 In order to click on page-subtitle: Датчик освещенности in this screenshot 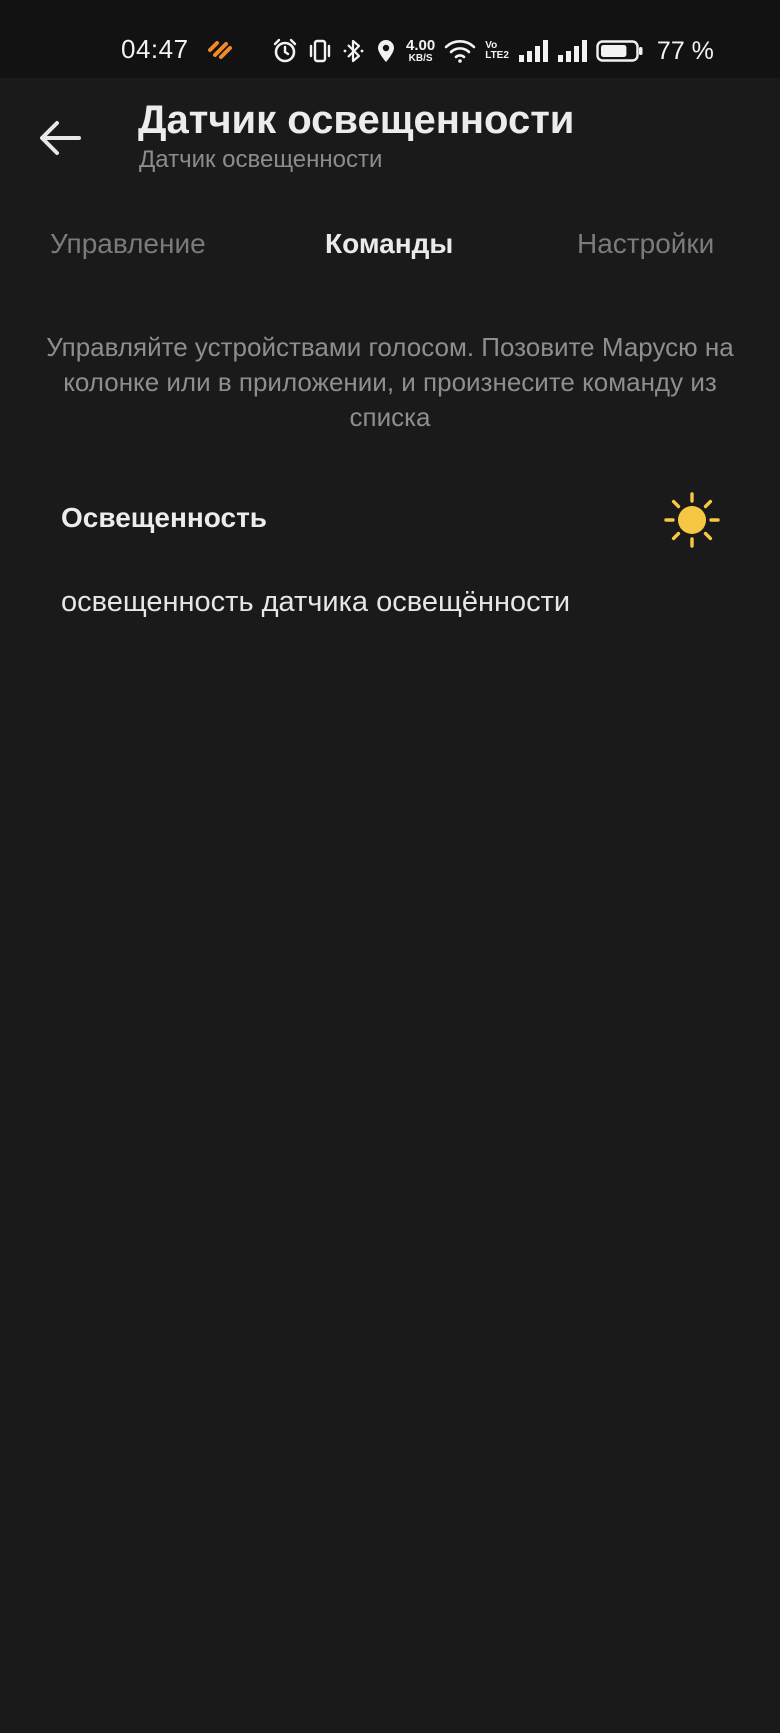, I will do `click(261, 159)`.